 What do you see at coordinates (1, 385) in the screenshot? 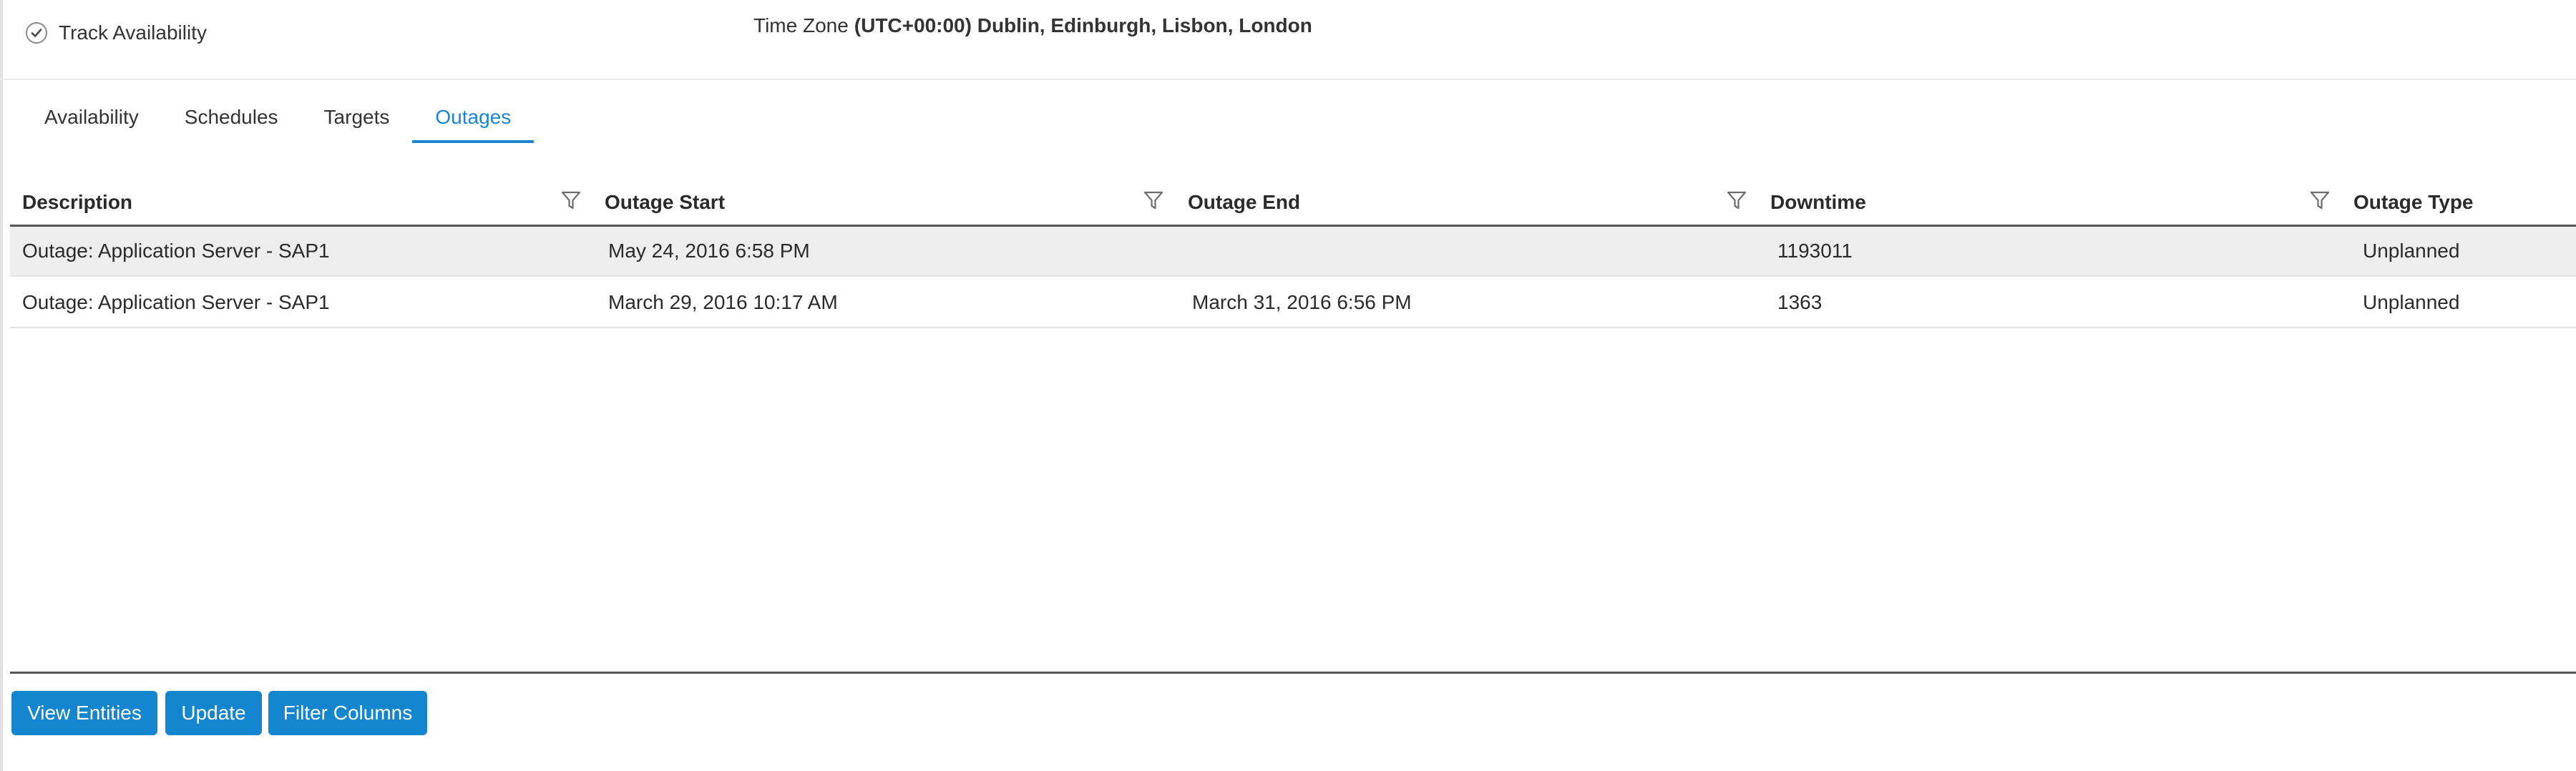
I see `left-border` at bounding box center [1, 385].